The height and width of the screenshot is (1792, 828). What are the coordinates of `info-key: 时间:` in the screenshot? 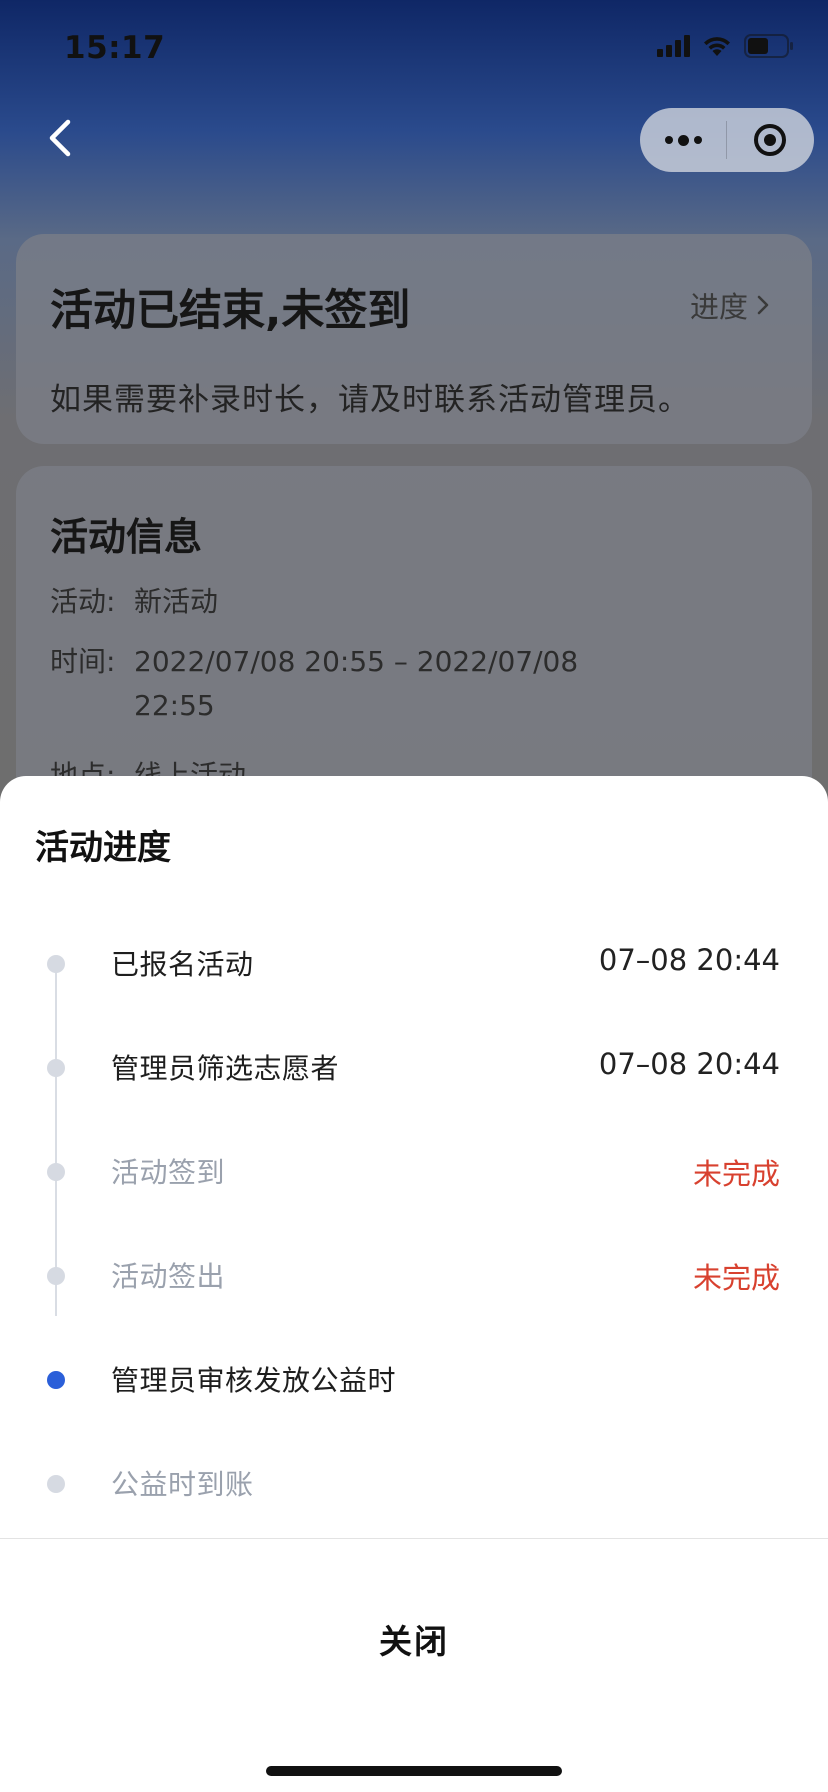 It's located at (83, 661).